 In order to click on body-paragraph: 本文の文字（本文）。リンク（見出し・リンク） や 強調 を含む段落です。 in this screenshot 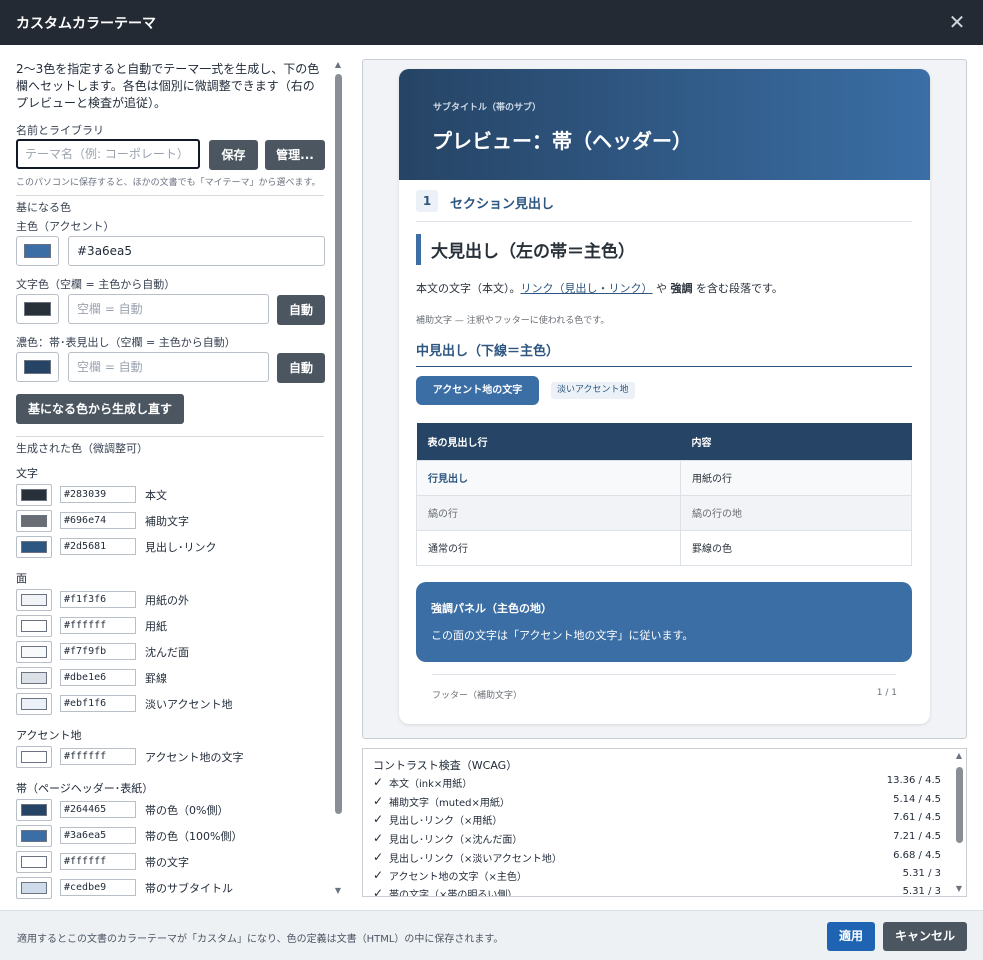, I will do `click(599, 288)`.